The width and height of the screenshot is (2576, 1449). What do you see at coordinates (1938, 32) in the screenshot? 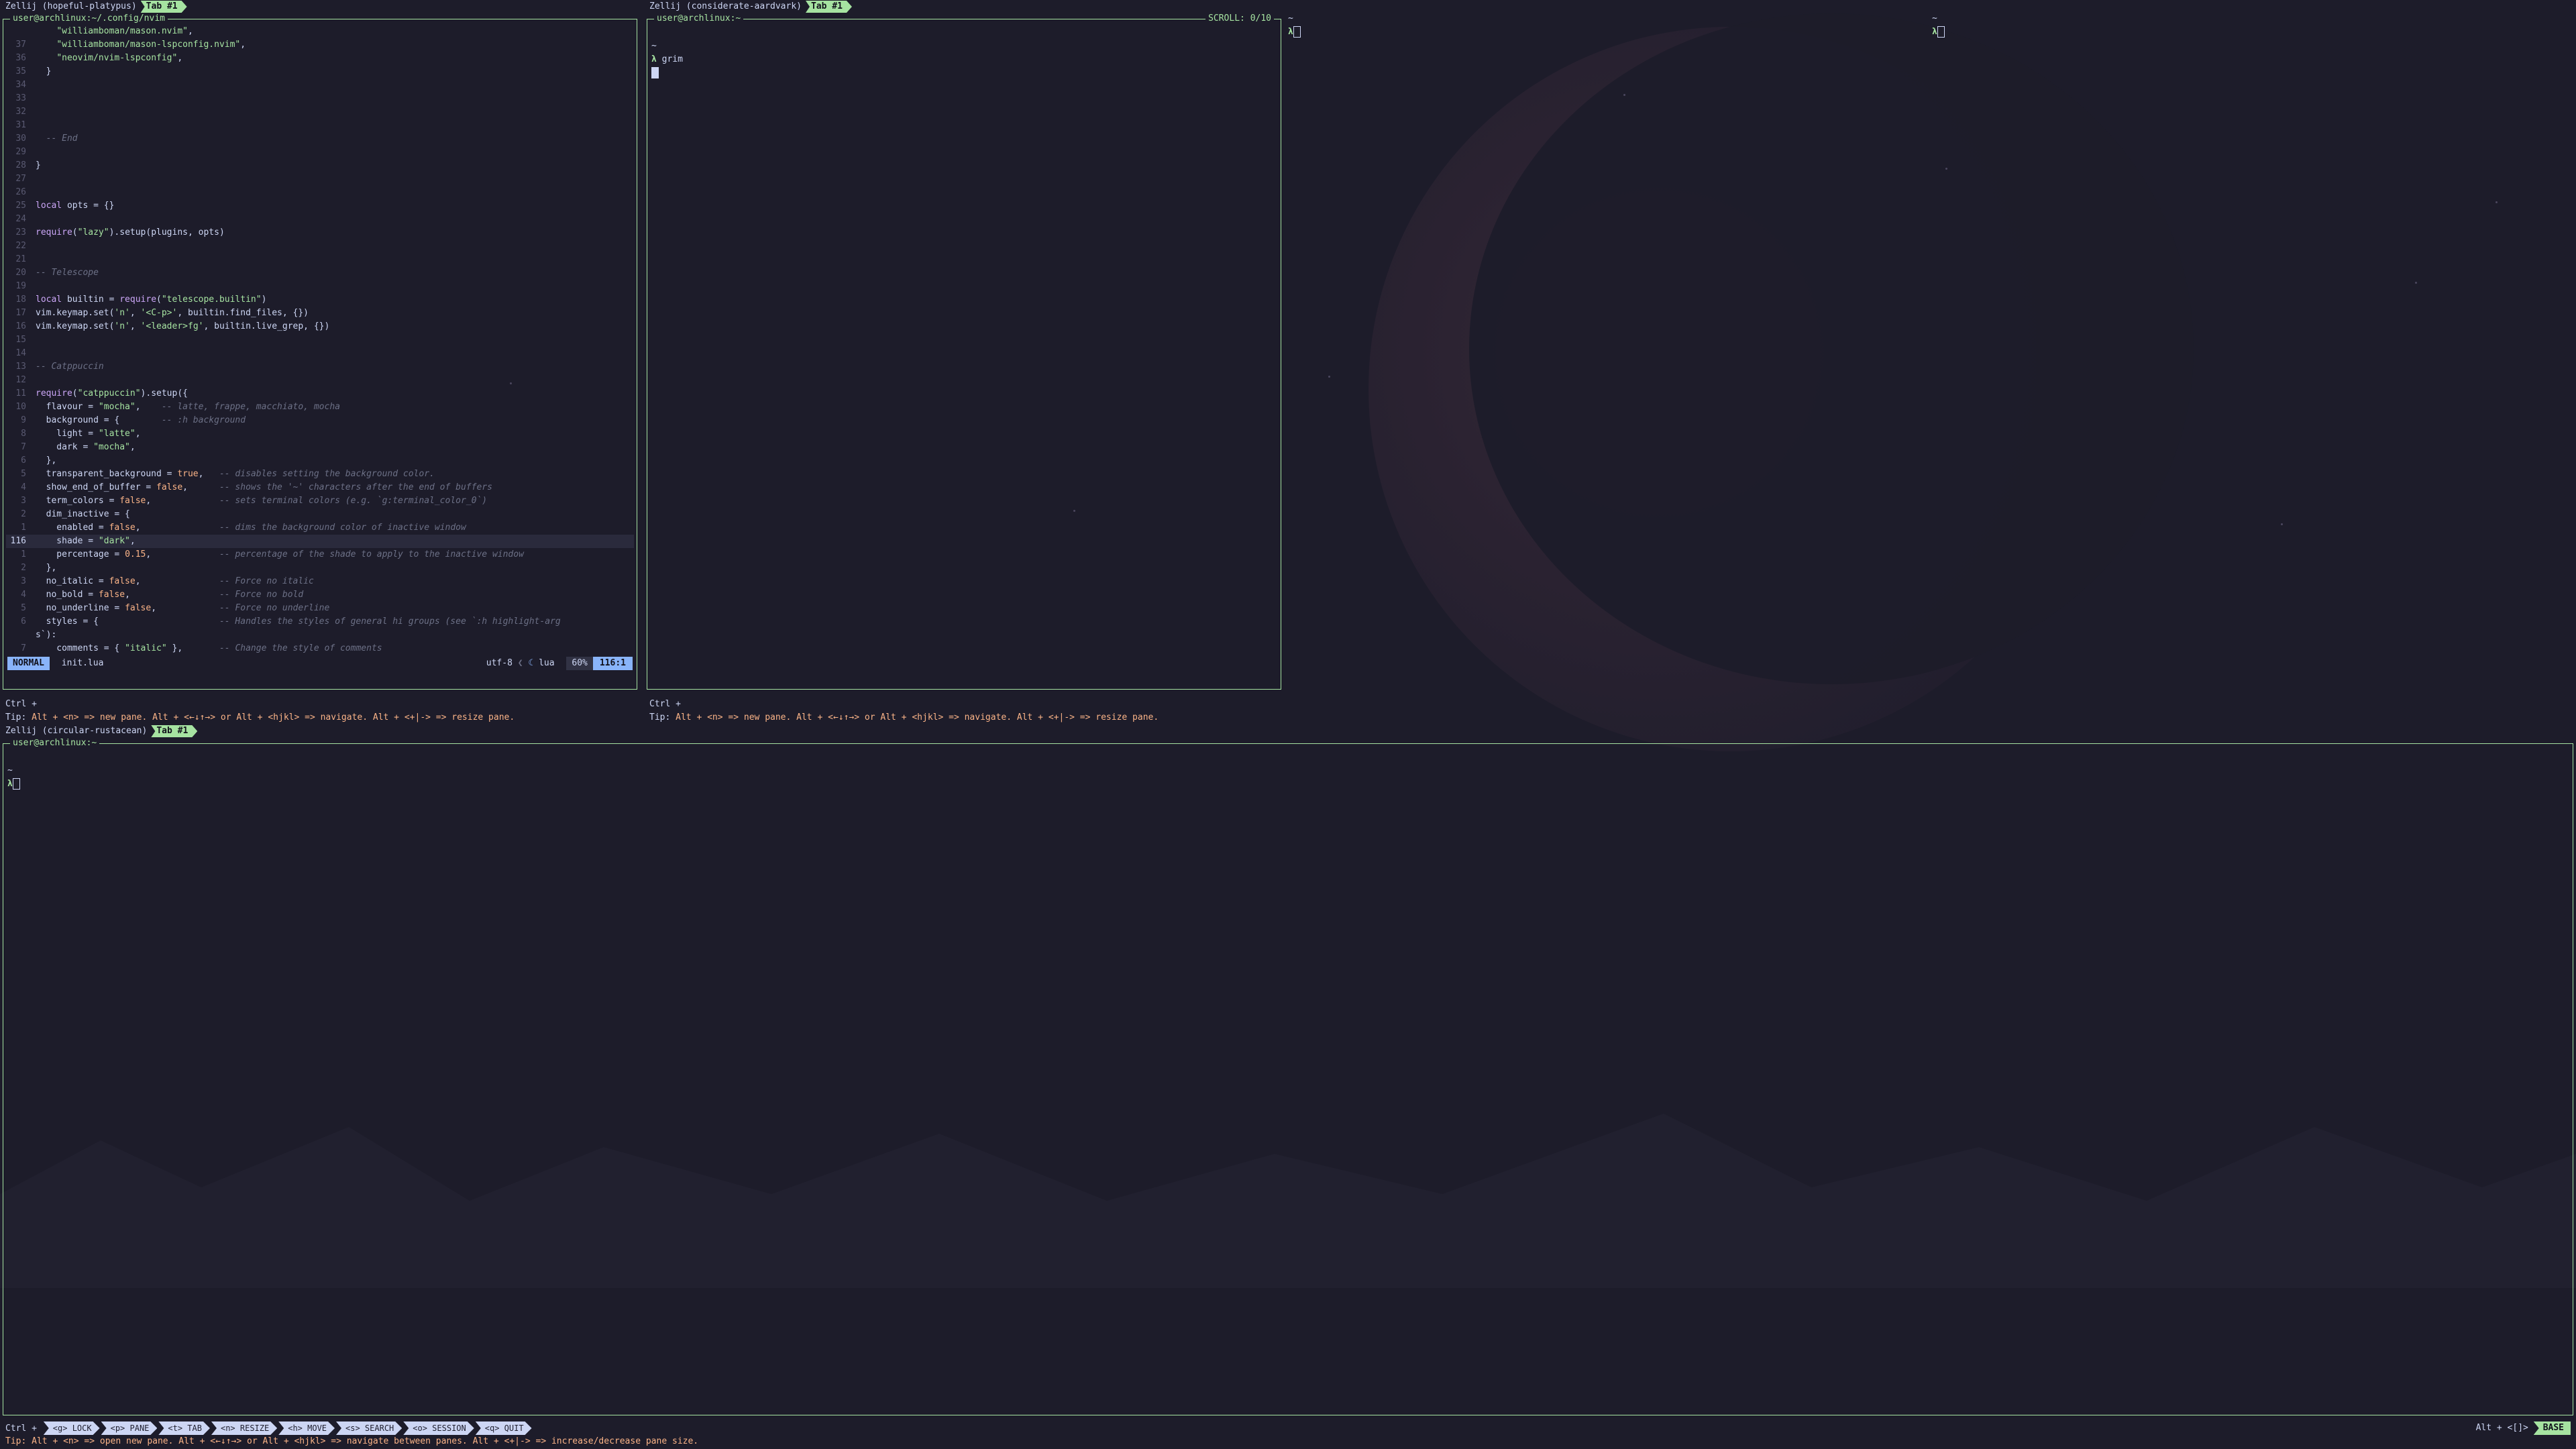
I see `prompt-line-right-b: λ` at bounding box center [1938, 32].